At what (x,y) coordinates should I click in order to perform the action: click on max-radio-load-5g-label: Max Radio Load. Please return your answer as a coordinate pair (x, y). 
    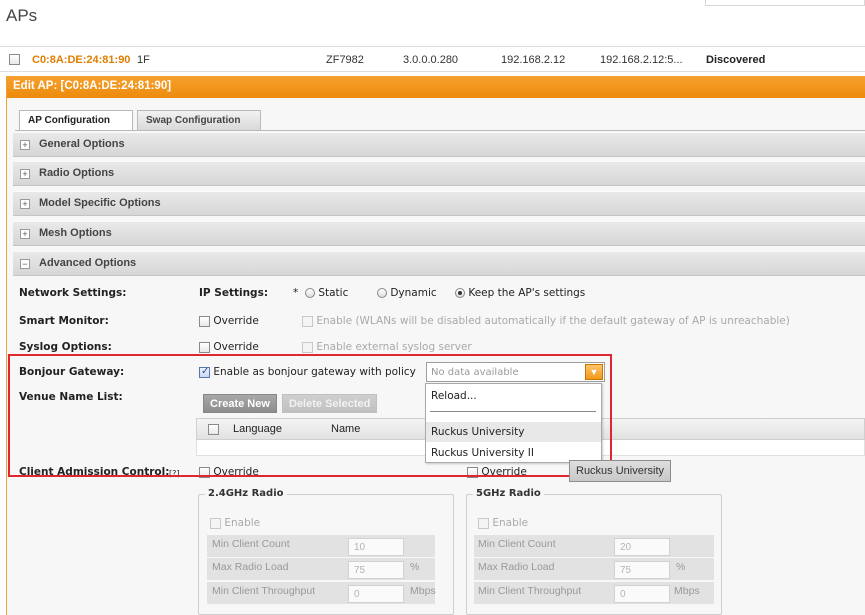
    Looking at the image, I should click on (516, 567).